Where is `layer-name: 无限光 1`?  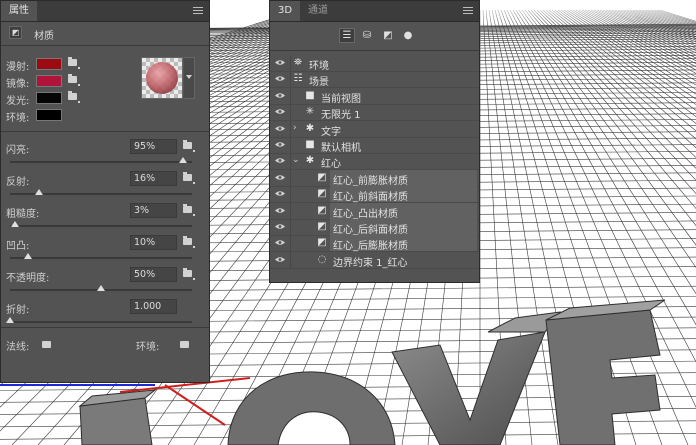 layer-name: 无限光 1 is located at coordinates (341, 116).